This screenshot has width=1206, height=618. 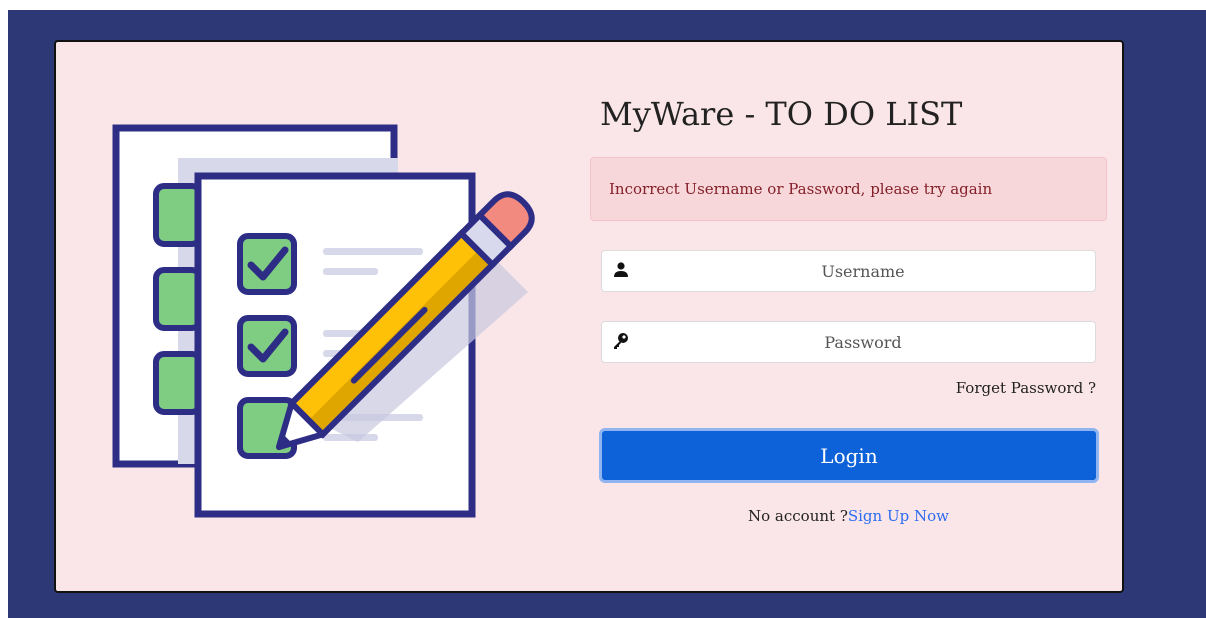 I want to click on password-field, so click(x=848, y=342).